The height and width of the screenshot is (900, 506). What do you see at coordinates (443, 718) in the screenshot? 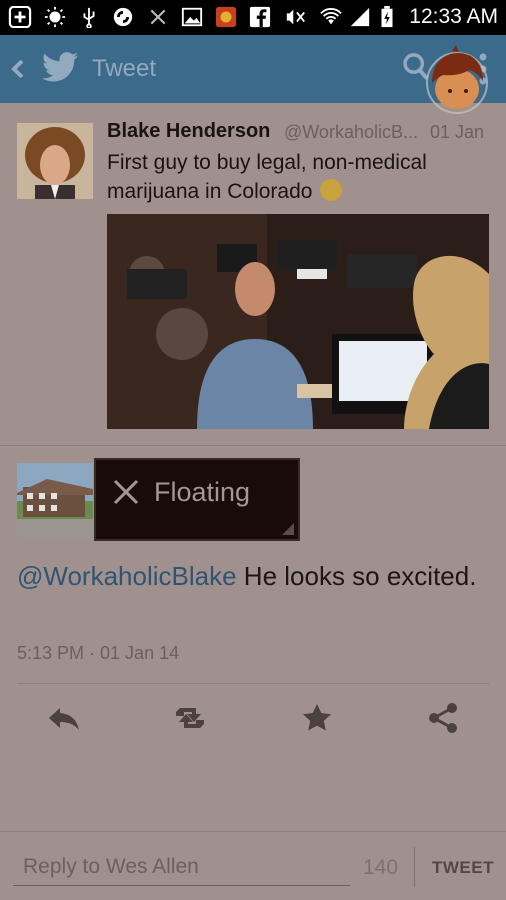
I see `share-icon` at bounding box center [443, 718].